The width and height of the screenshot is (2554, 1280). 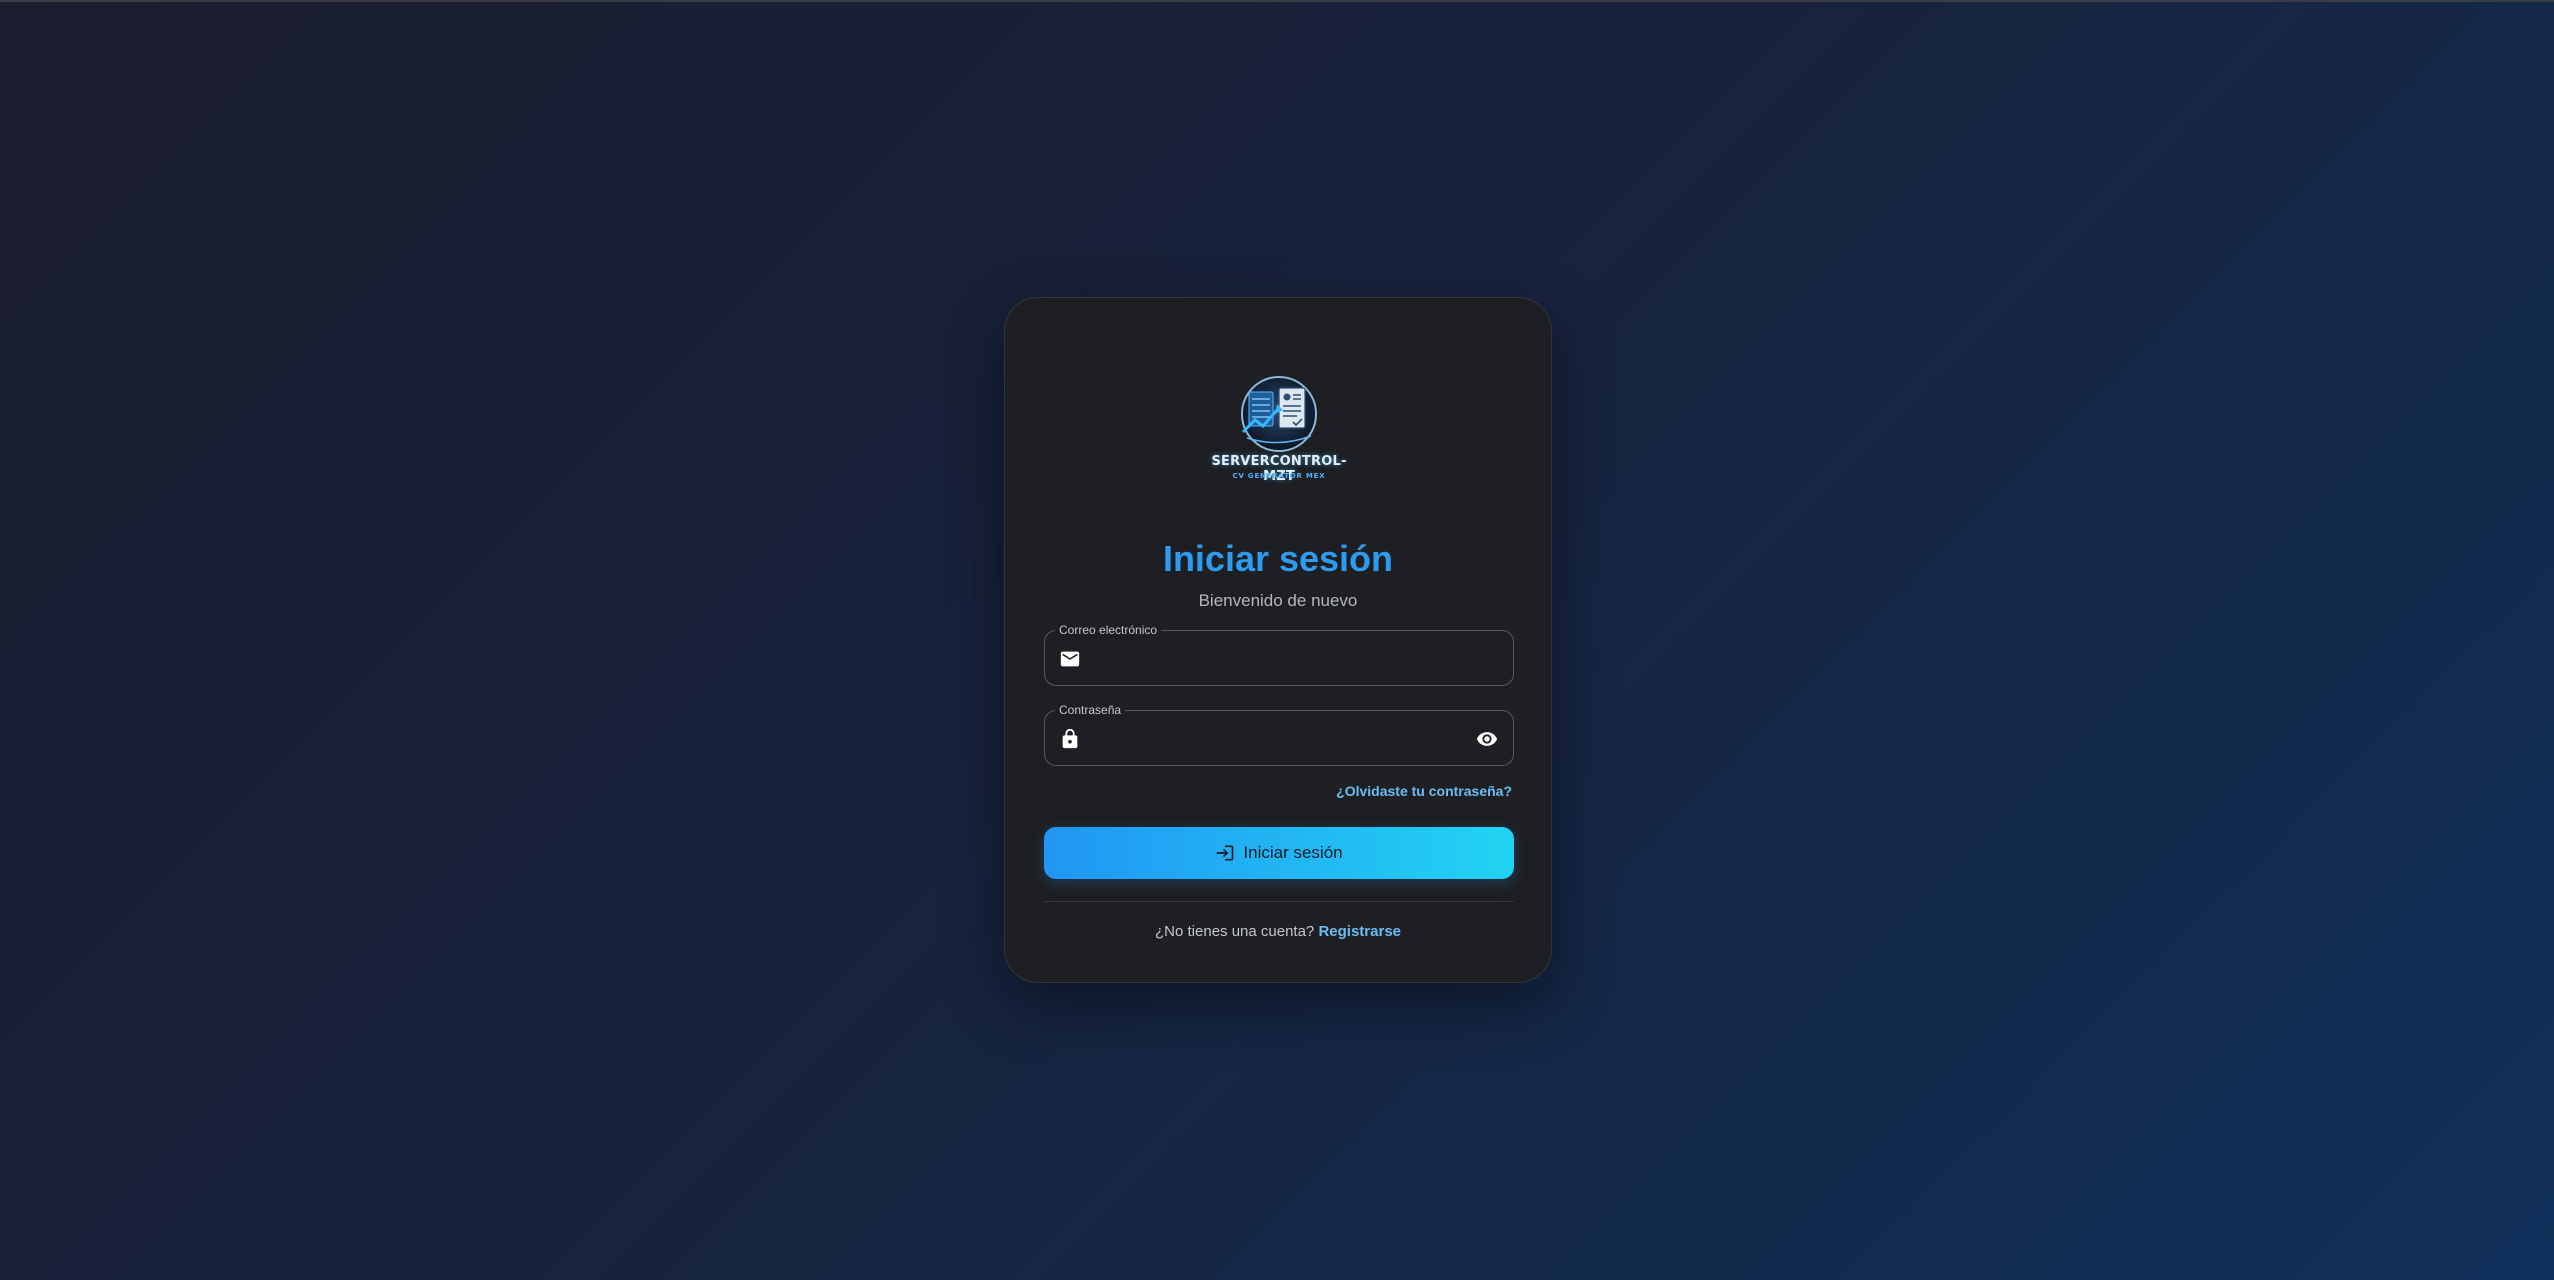 What do you see at coordinates (1277, 1) in the screenshot?
I see `window-top-border` at bounding box center [1277, 1].